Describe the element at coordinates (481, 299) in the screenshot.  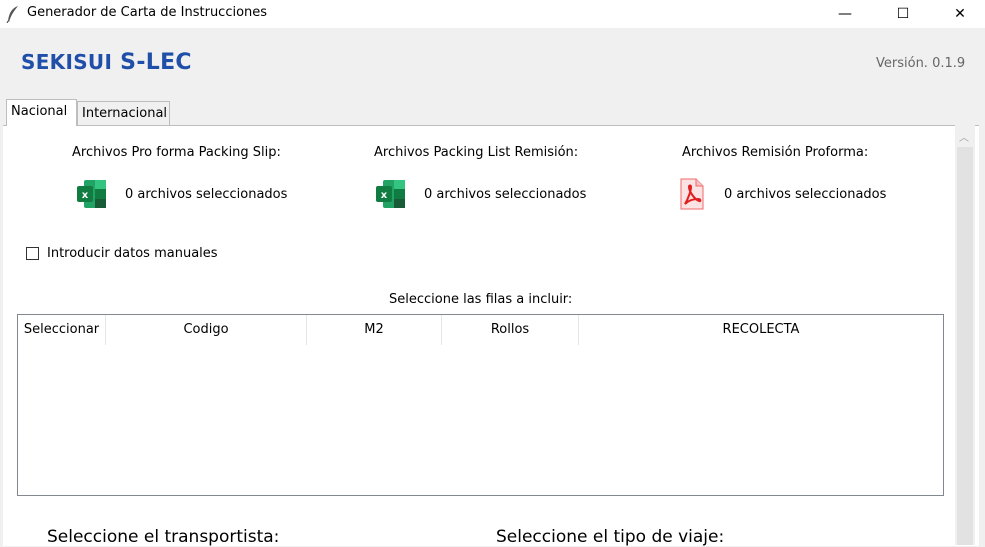
I see `rows-table-label: Seleccione las filas a incluir:` at that location.